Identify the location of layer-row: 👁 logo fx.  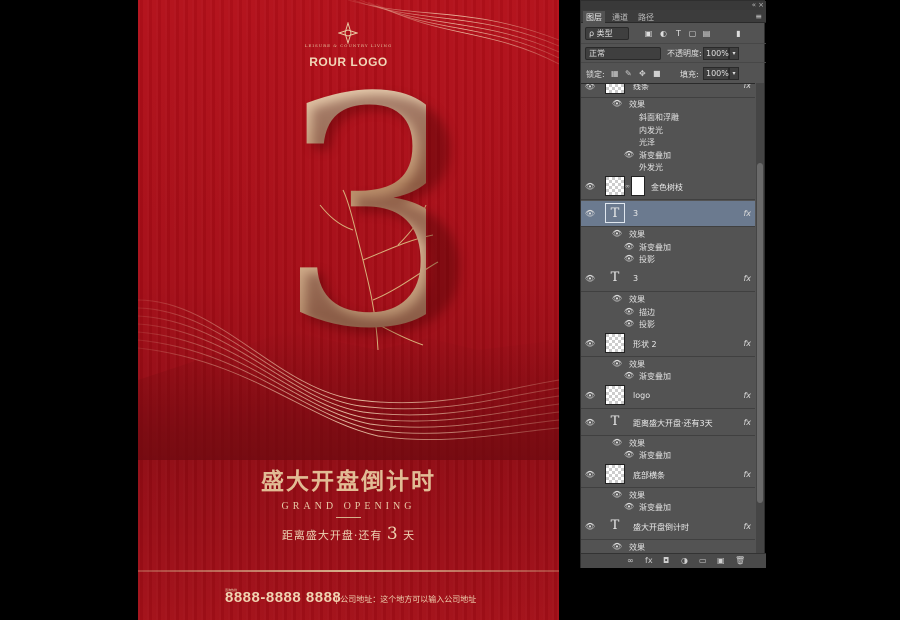
(668, 396).